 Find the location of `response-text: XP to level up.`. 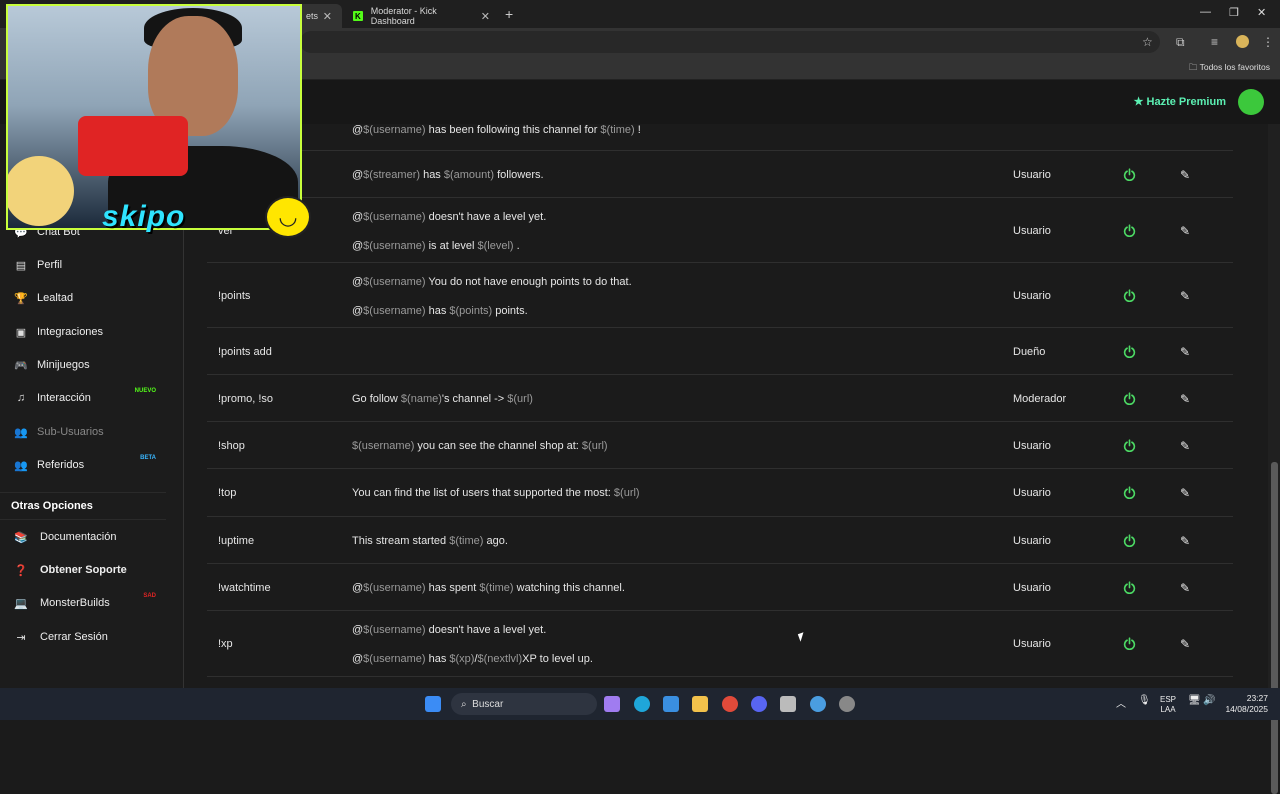

response-text: XP to level up. is located at coordinates (557, 659).